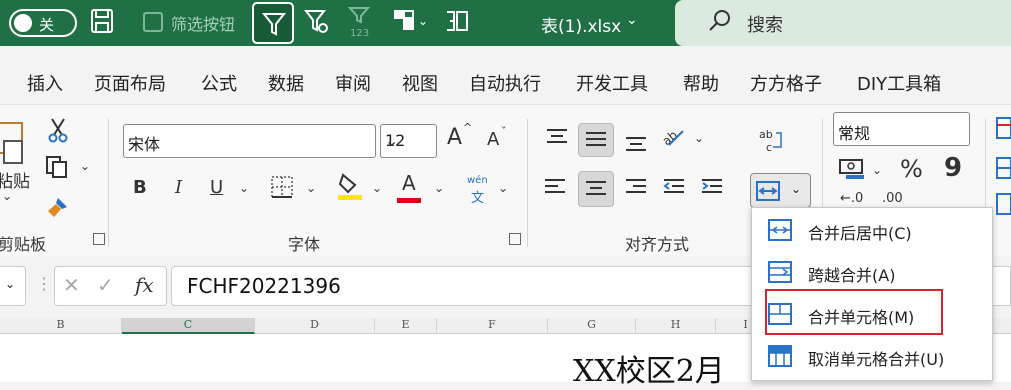 The image size is (1011, 390). Describe the element at coordinates (953, 168) in the screenshot. I see `comma-style-button: 9` at that location.